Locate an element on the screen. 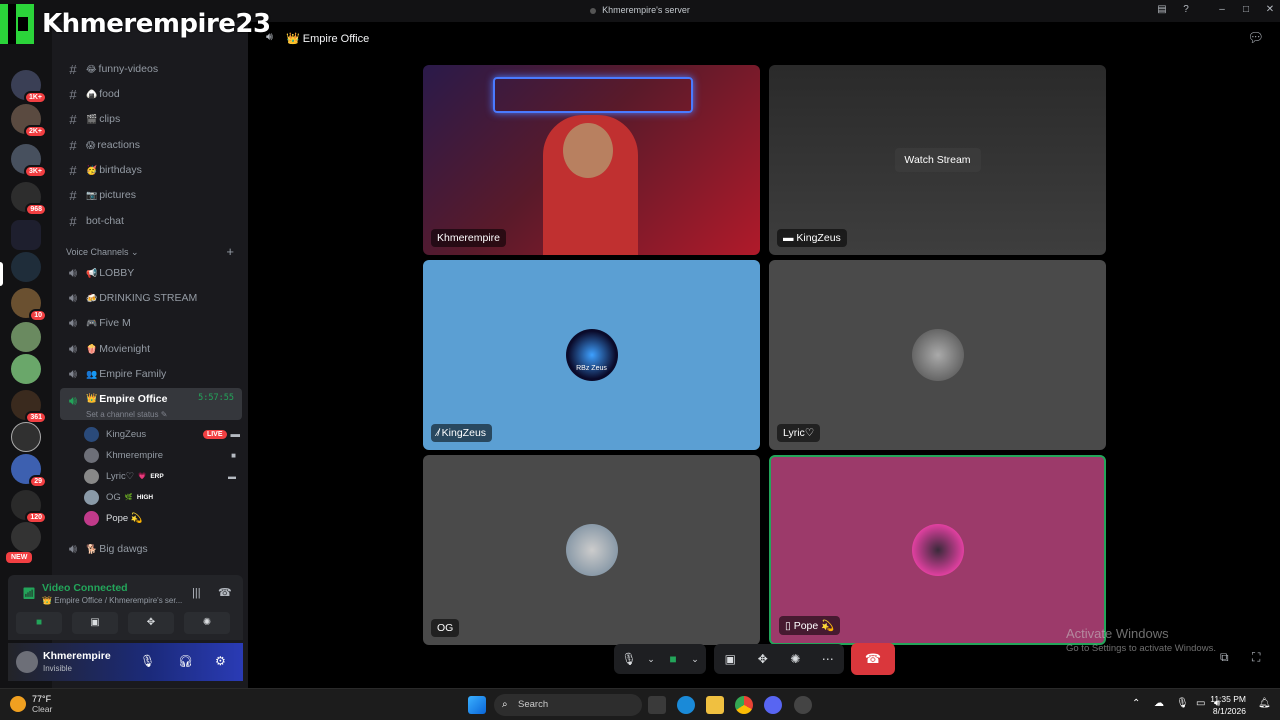 Image resolution: width=1280 pixels, height=720 pixels. obs-icon is located at coordinates (803, 705).